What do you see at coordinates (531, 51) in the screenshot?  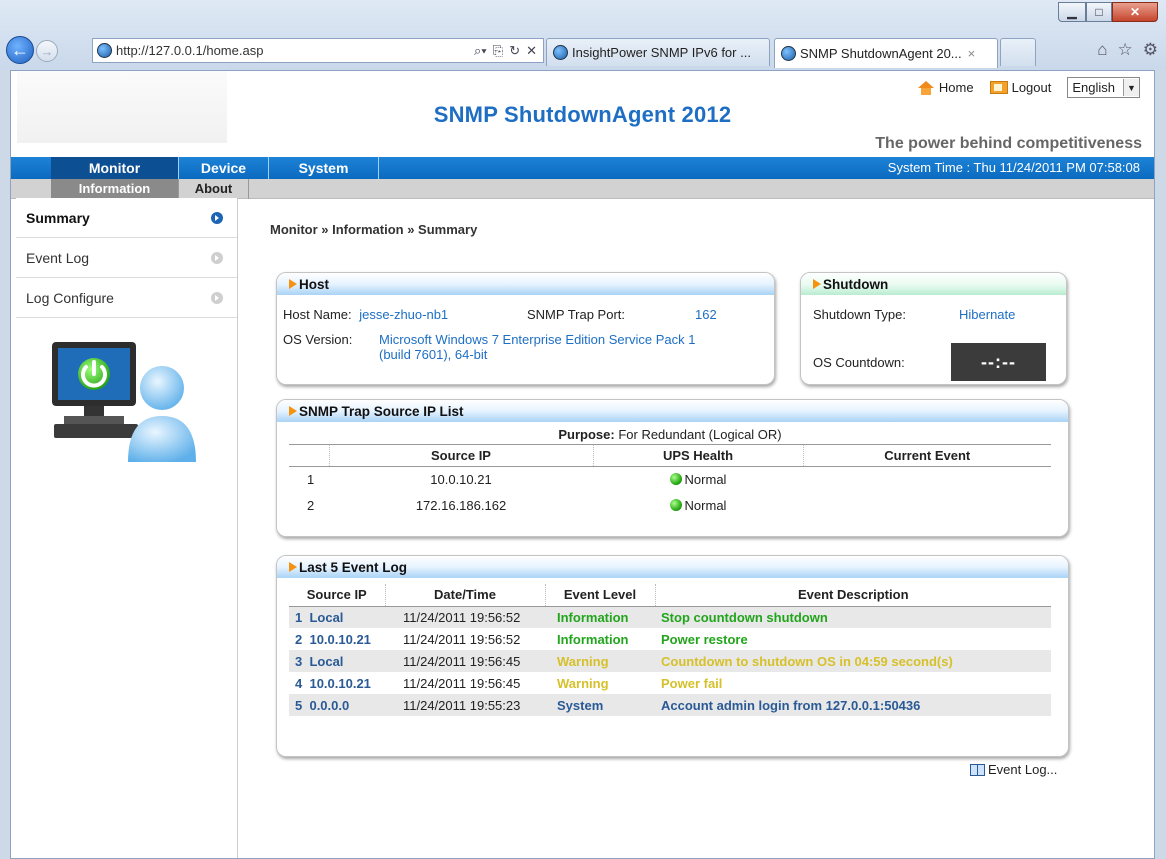 I see `stop-icon: ✕` at bounding box center [531, 51].